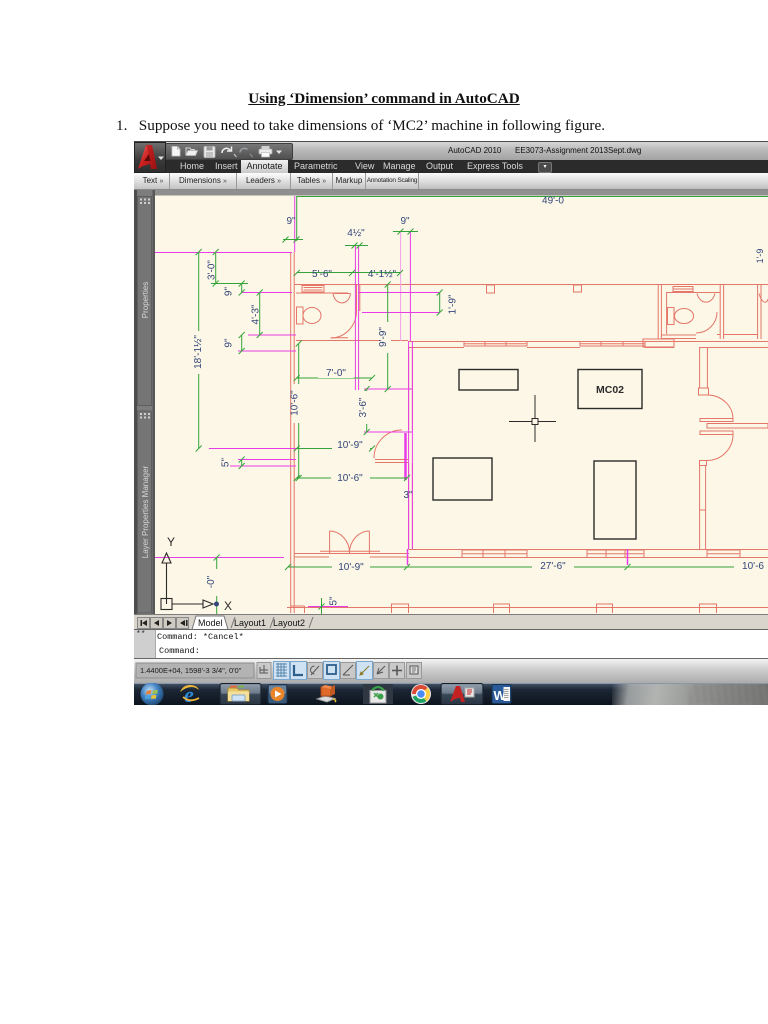 The height and width of the screenshot is (1024, 768). What do you see at coordinates (322, 274) in the screenshot?
I see `svg-text: 5'-6"` at bounding box center [322, 274].